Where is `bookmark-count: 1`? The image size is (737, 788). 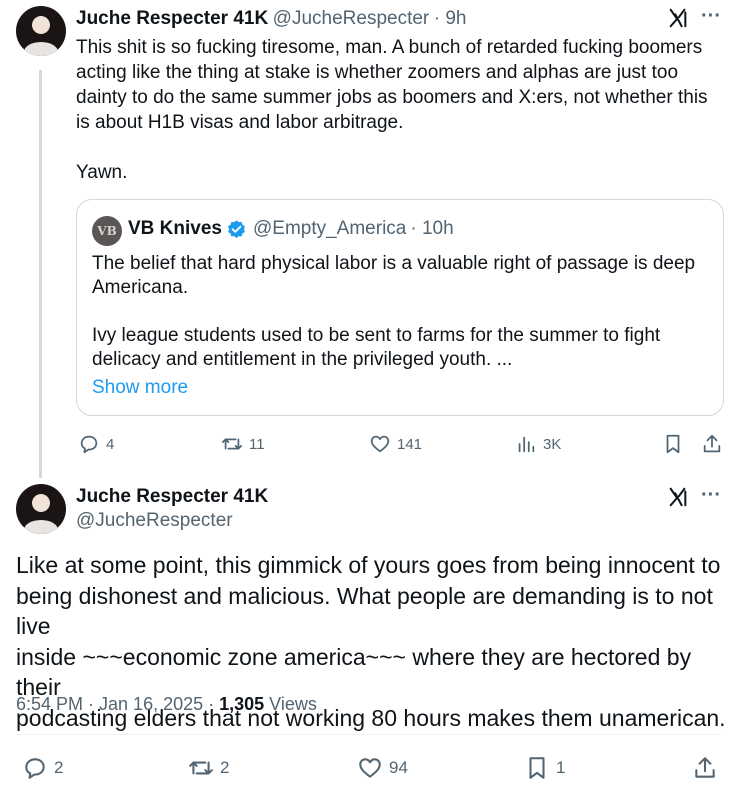
bookmark-count: 1 is located at coordinates (561, 767).